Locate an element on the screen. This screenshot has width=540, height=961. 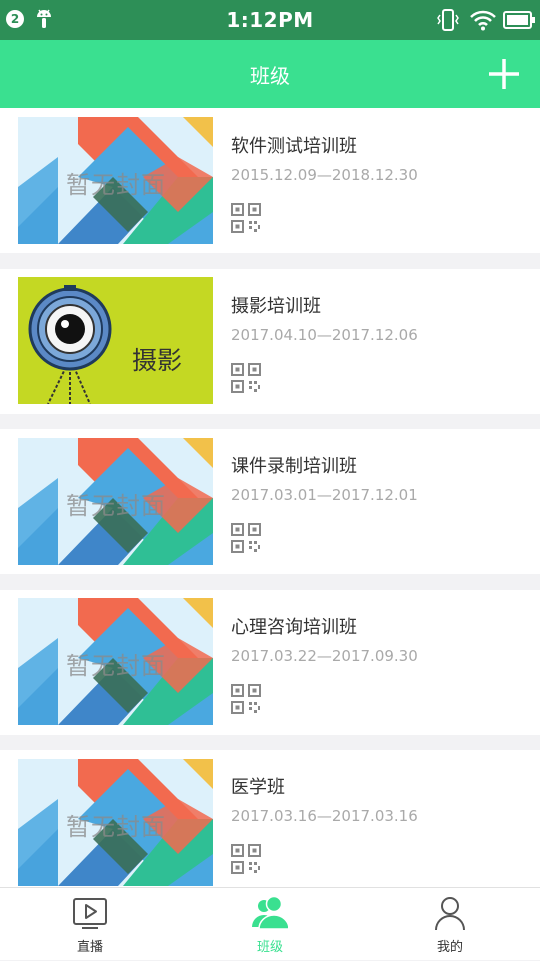
clock: 1:12PM is located at coordinates (270, 20).